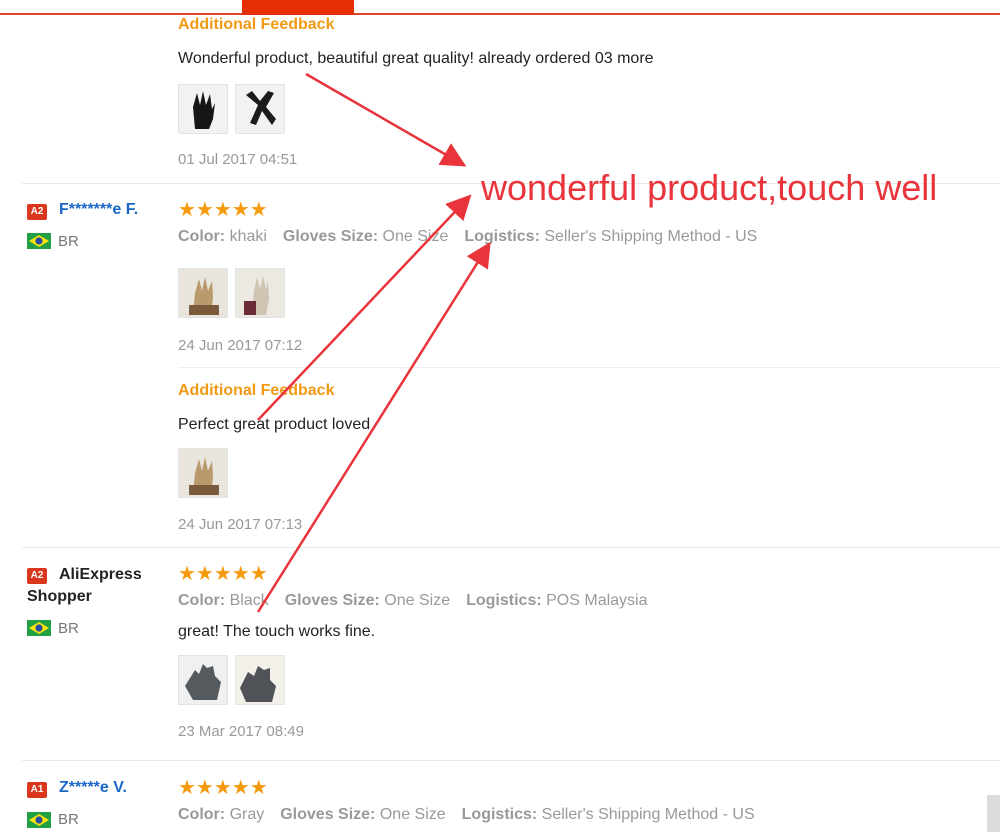 This screenshot has width=1000, height=832. I want to click on scrollbar-thumb, so click(993, 813).